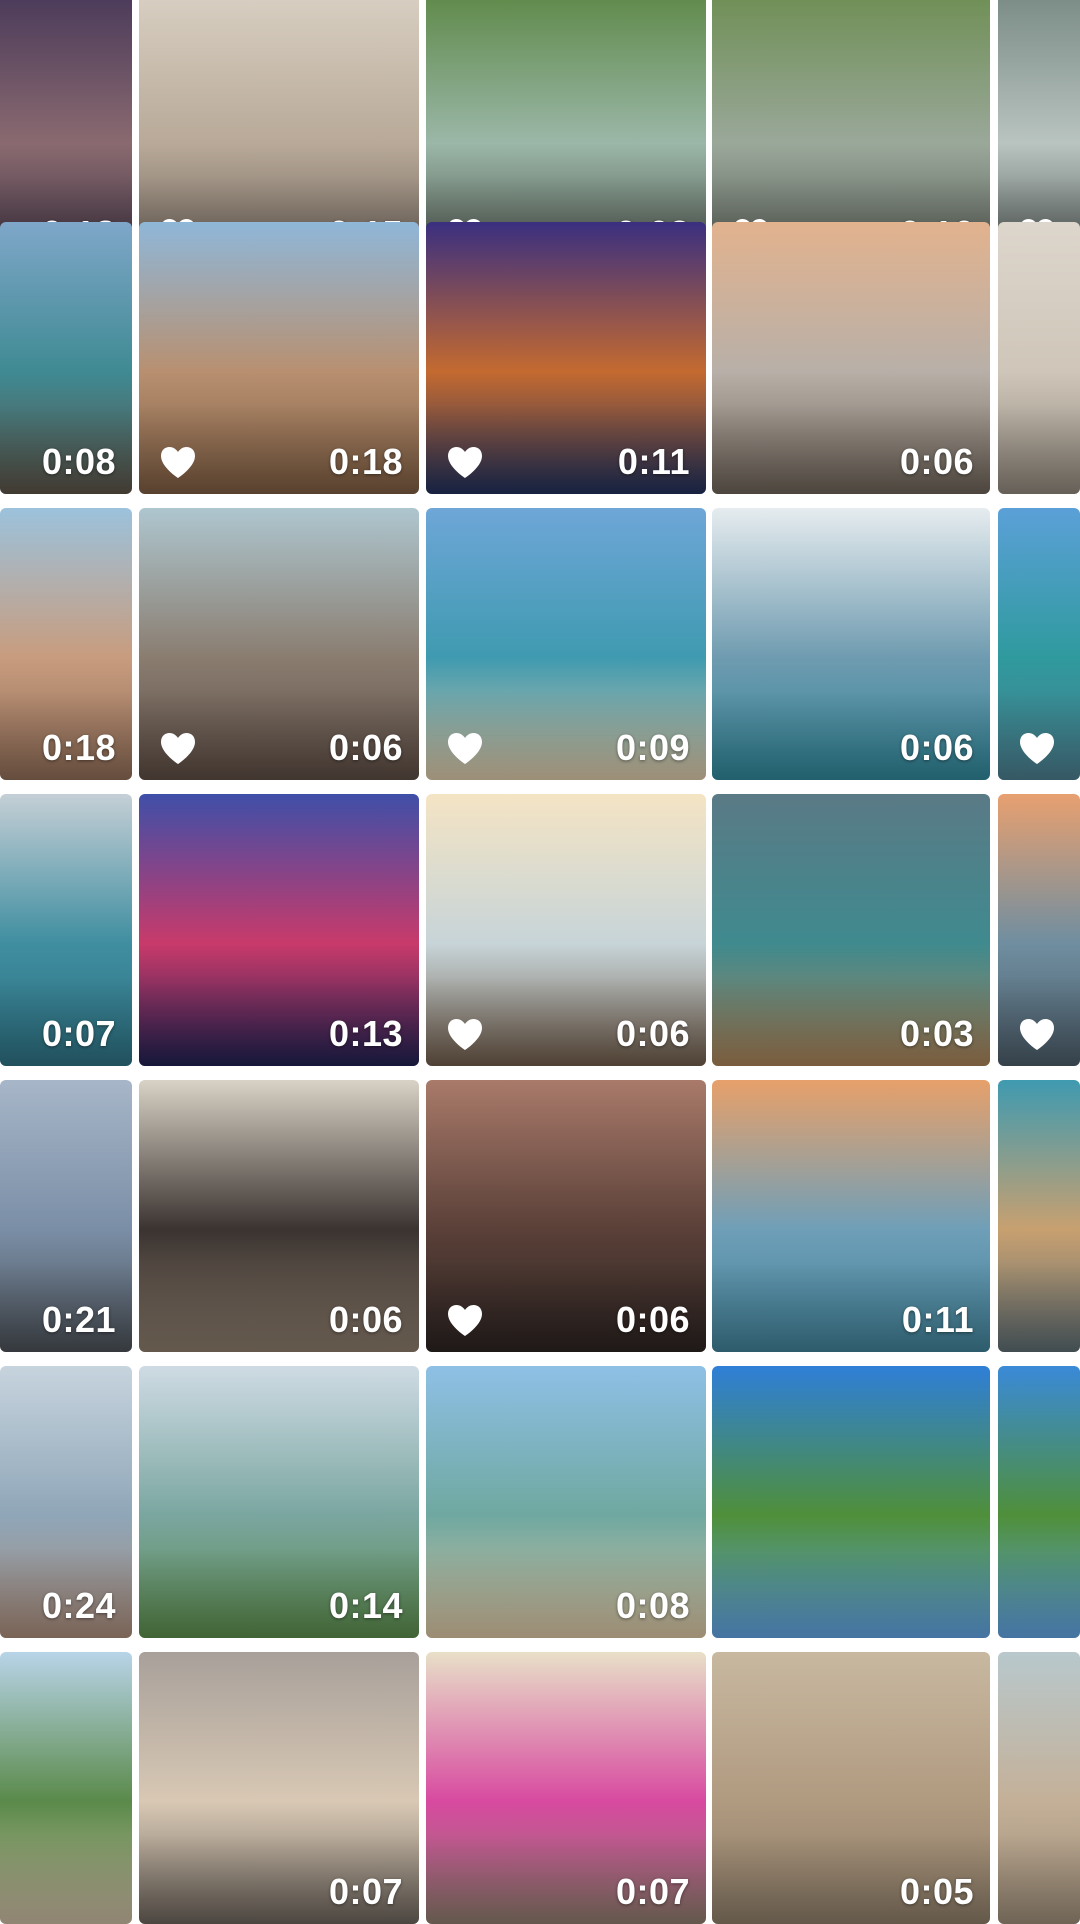 The image size is (1080, 1924). I want to click on video-duration: 0:03, so click(936, 1033).